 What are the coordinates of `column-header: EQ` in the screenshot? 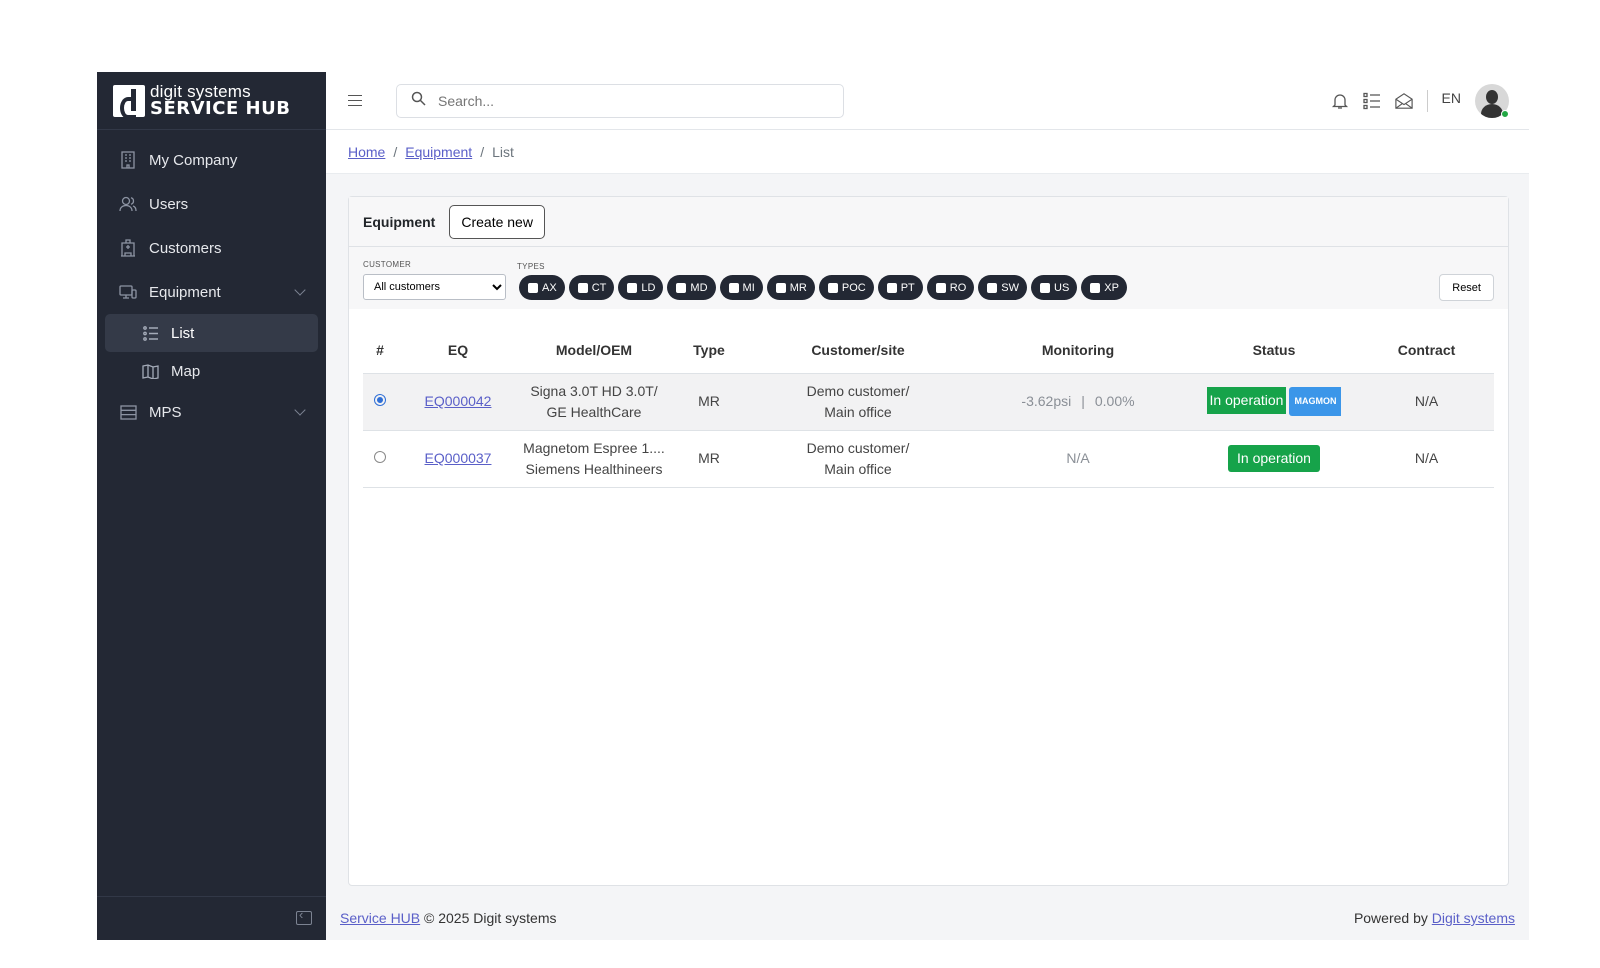 It's located at (458, 350).